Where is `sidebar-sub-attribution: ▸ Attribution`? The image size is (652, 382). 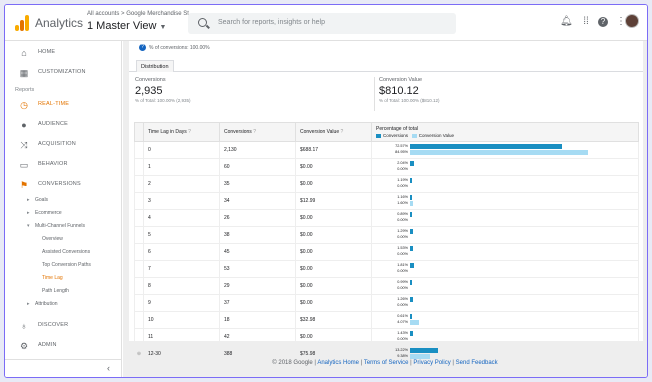
sidebar-sub-attribution: ▸ Attribution is located at coordinates (42, 304).